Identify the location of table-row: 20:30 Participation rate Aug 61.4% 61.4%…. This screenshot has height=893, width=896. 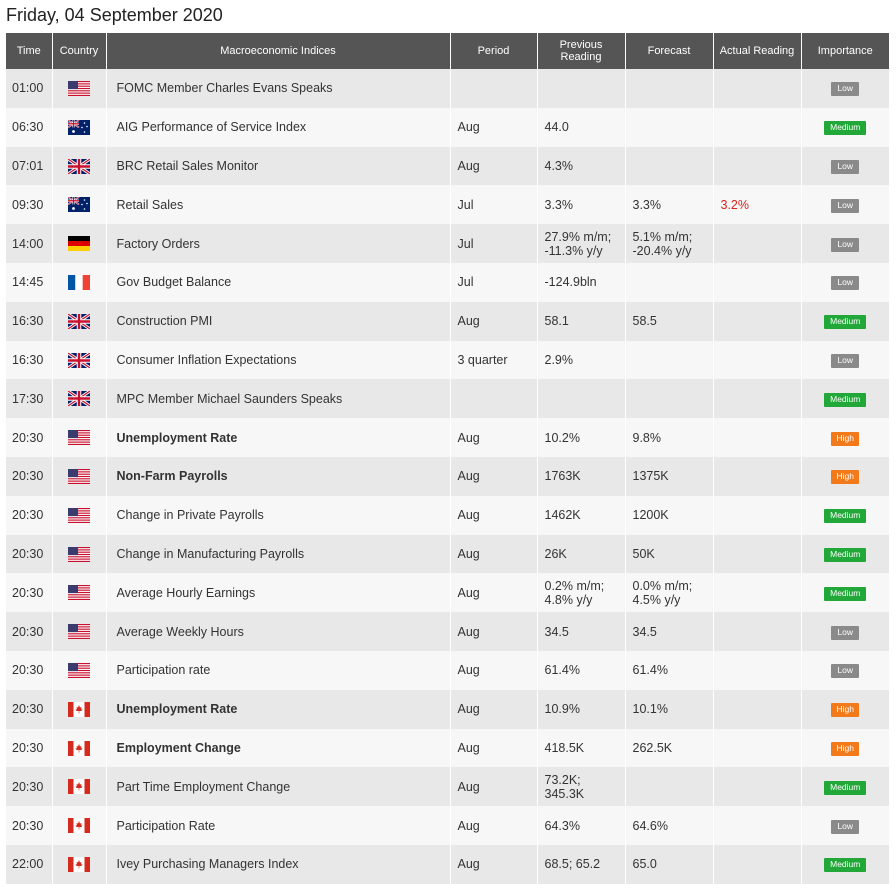
(447, 670).